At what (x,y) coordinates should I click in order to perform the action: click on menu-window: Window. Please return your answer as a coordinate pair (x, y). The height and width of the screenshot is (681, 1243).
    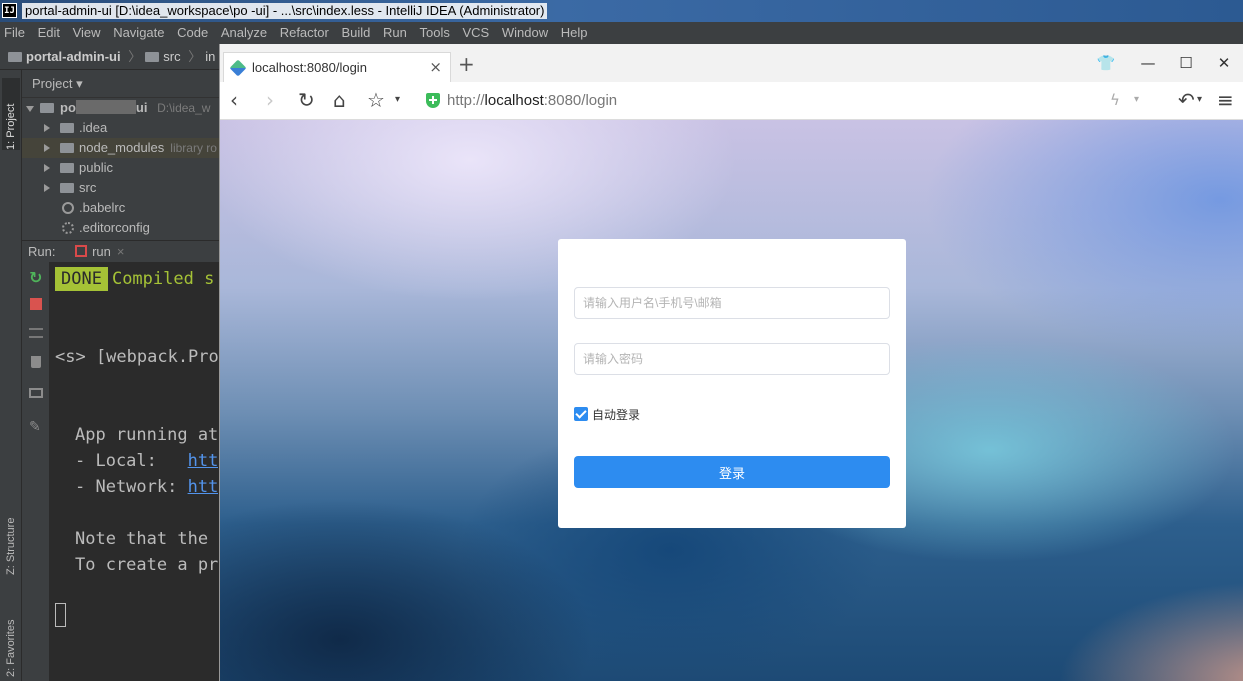
    Looking at the image, I should click on (525, 33).